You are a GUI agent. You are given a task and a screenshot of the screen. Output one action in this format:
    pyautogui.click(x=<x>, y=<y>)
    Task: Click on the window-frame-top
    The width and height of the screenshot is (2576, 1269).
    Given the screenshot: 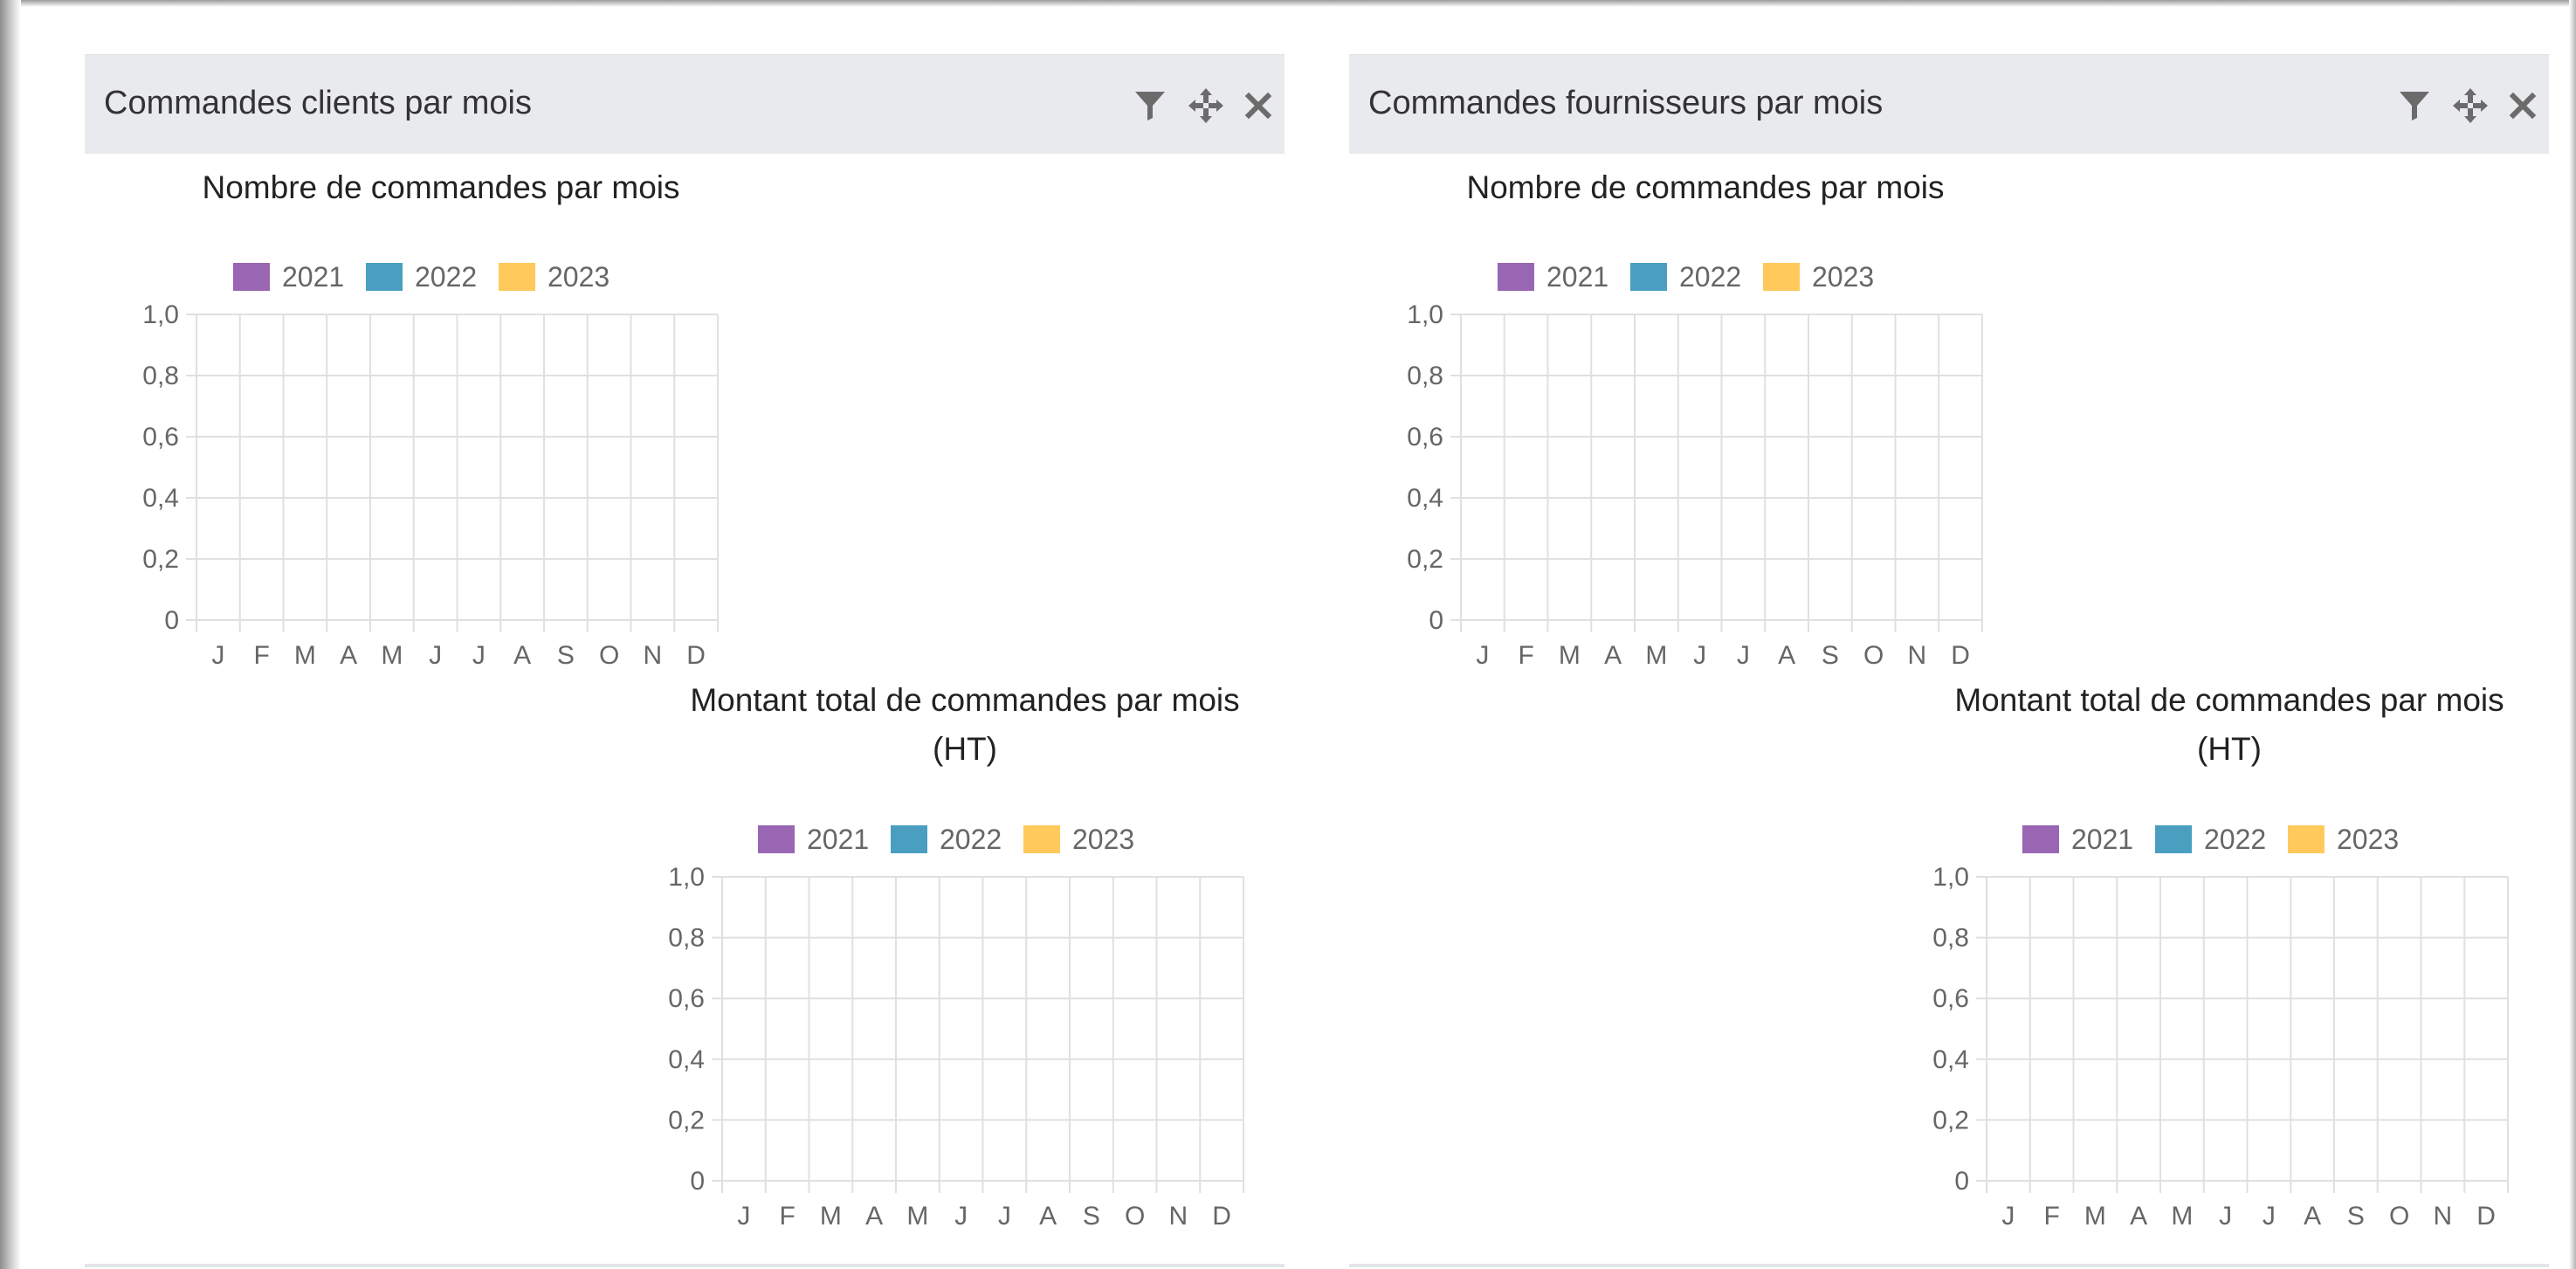 What is the action you would take?
    pyautogui.click(x=1288, y=3)
    